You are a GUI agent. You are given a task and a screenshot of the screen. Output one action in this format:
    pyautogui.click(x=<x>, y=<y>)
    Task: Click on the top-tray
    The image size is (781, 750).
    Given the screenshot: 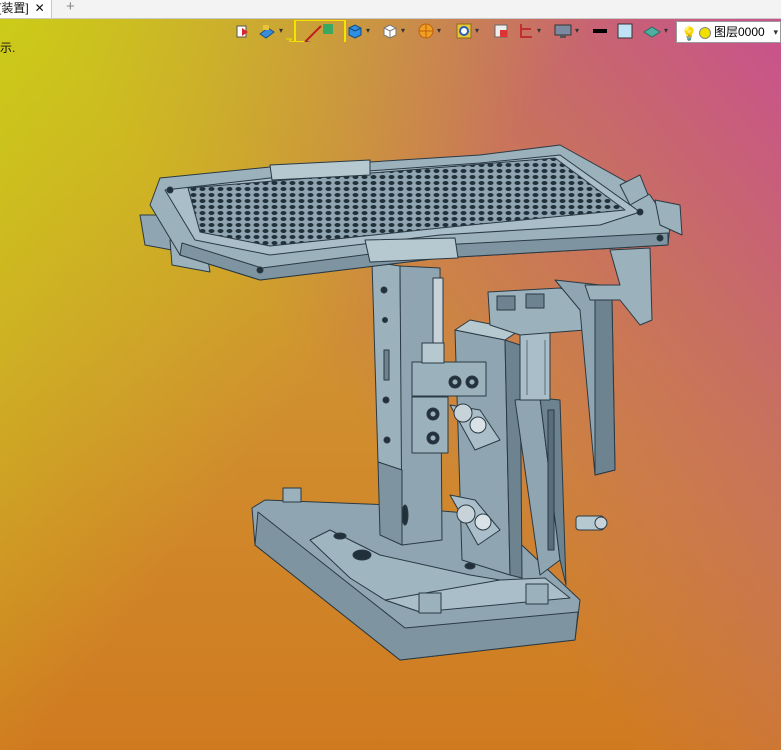 What is the action you would take?
    pyautogui.click(x=411, y=212)
    